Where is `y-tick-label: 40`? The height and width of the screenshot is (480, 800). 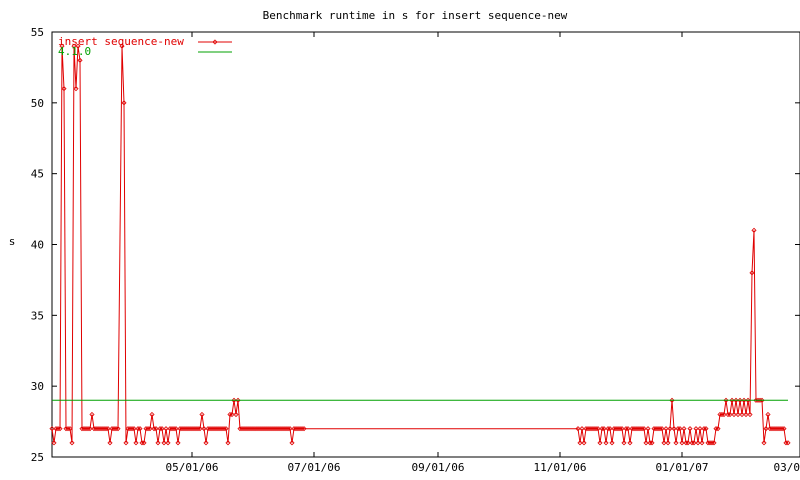
y-tick-label: 40 is located at coordinates (37, 245).